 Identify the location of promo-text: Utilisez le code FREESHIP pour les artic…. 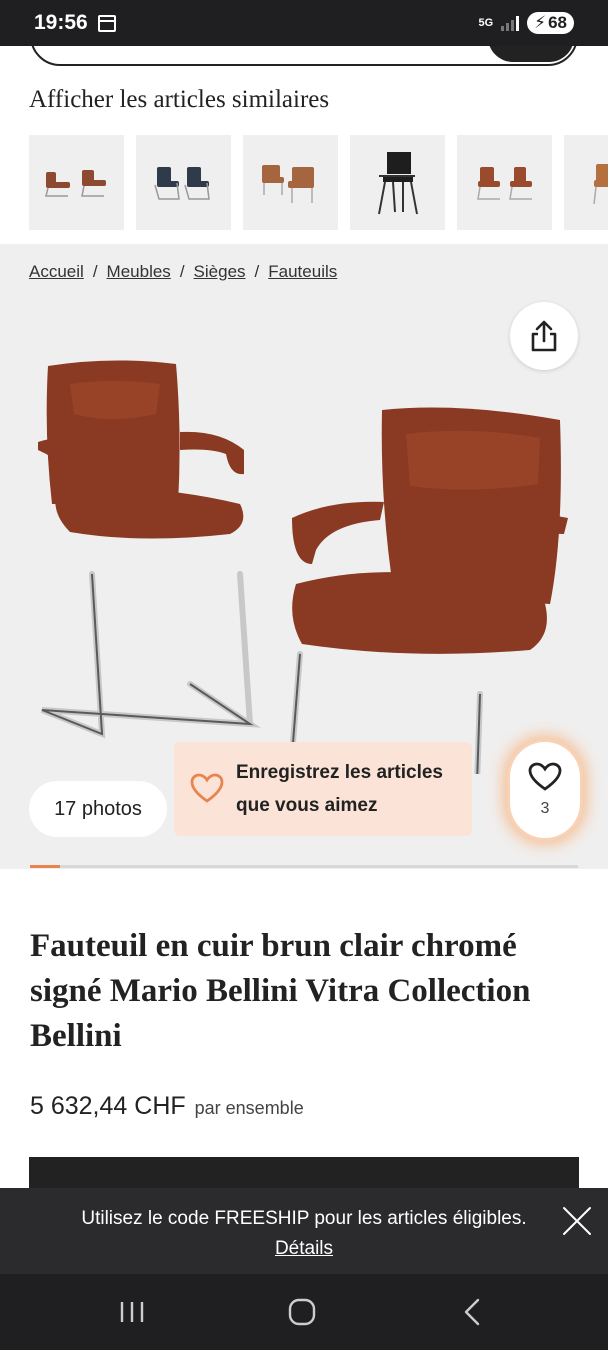
(304, 1218).